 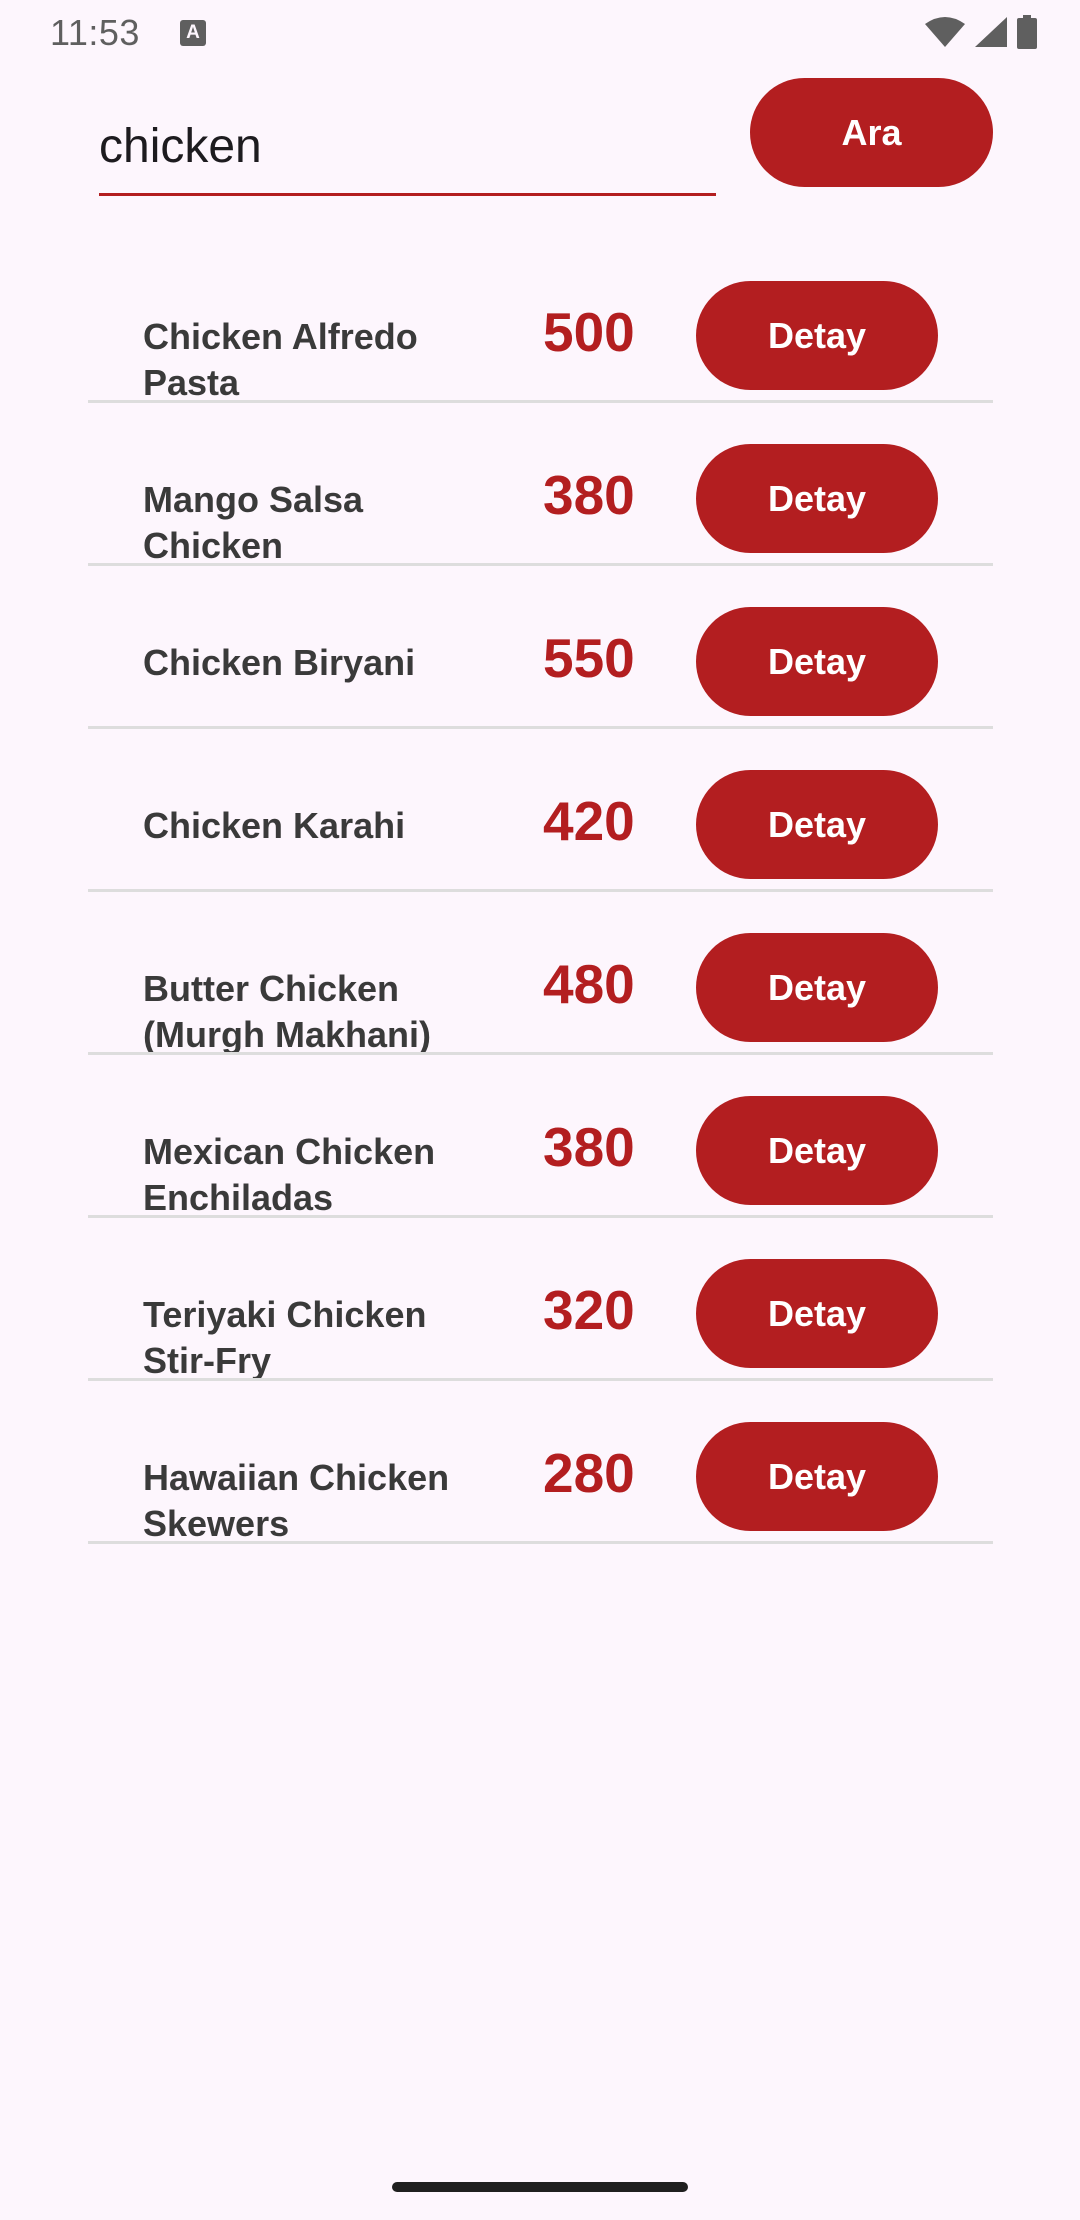 I want to click on item-name: Chicken Karahi, so click(x=274, y=825).